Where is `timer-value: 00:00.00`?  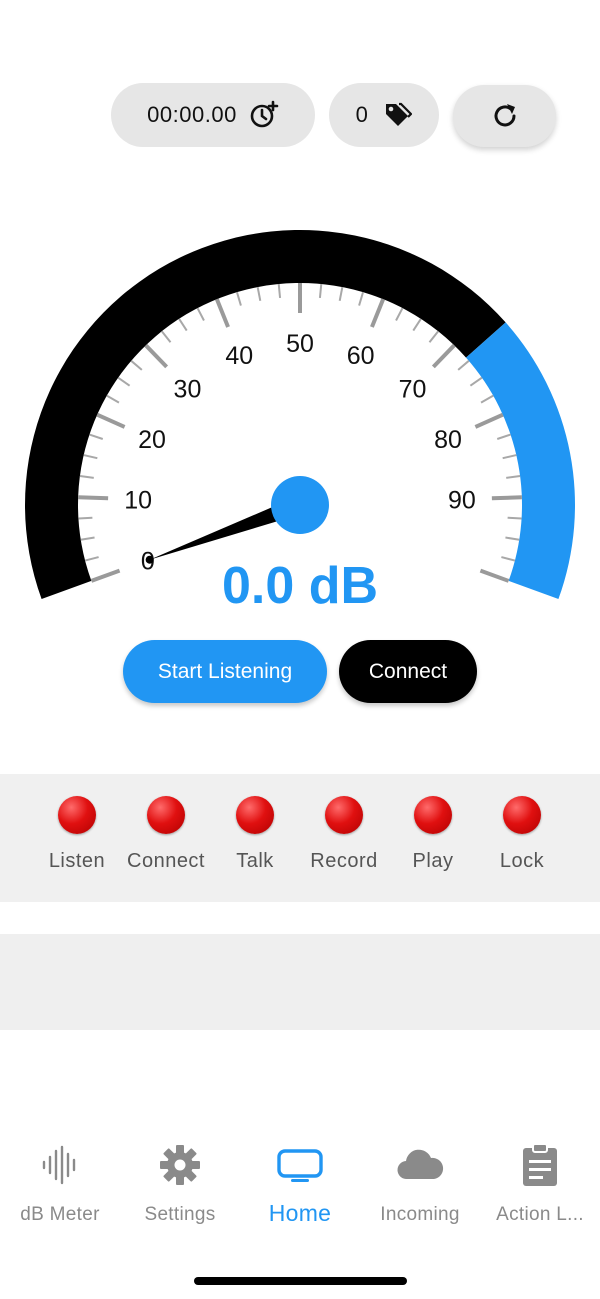 timer-value: 00:00.00 is located at coordinates (192, 114).